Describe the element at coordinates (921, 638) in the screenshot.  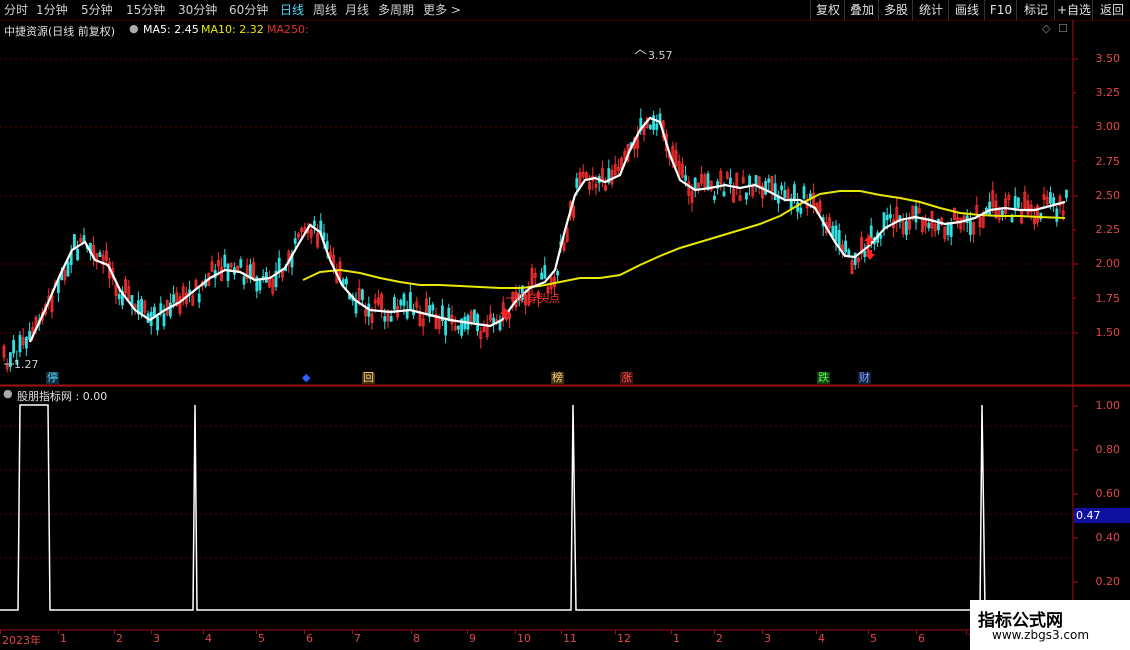
I see `date-tick: 6` at that location.